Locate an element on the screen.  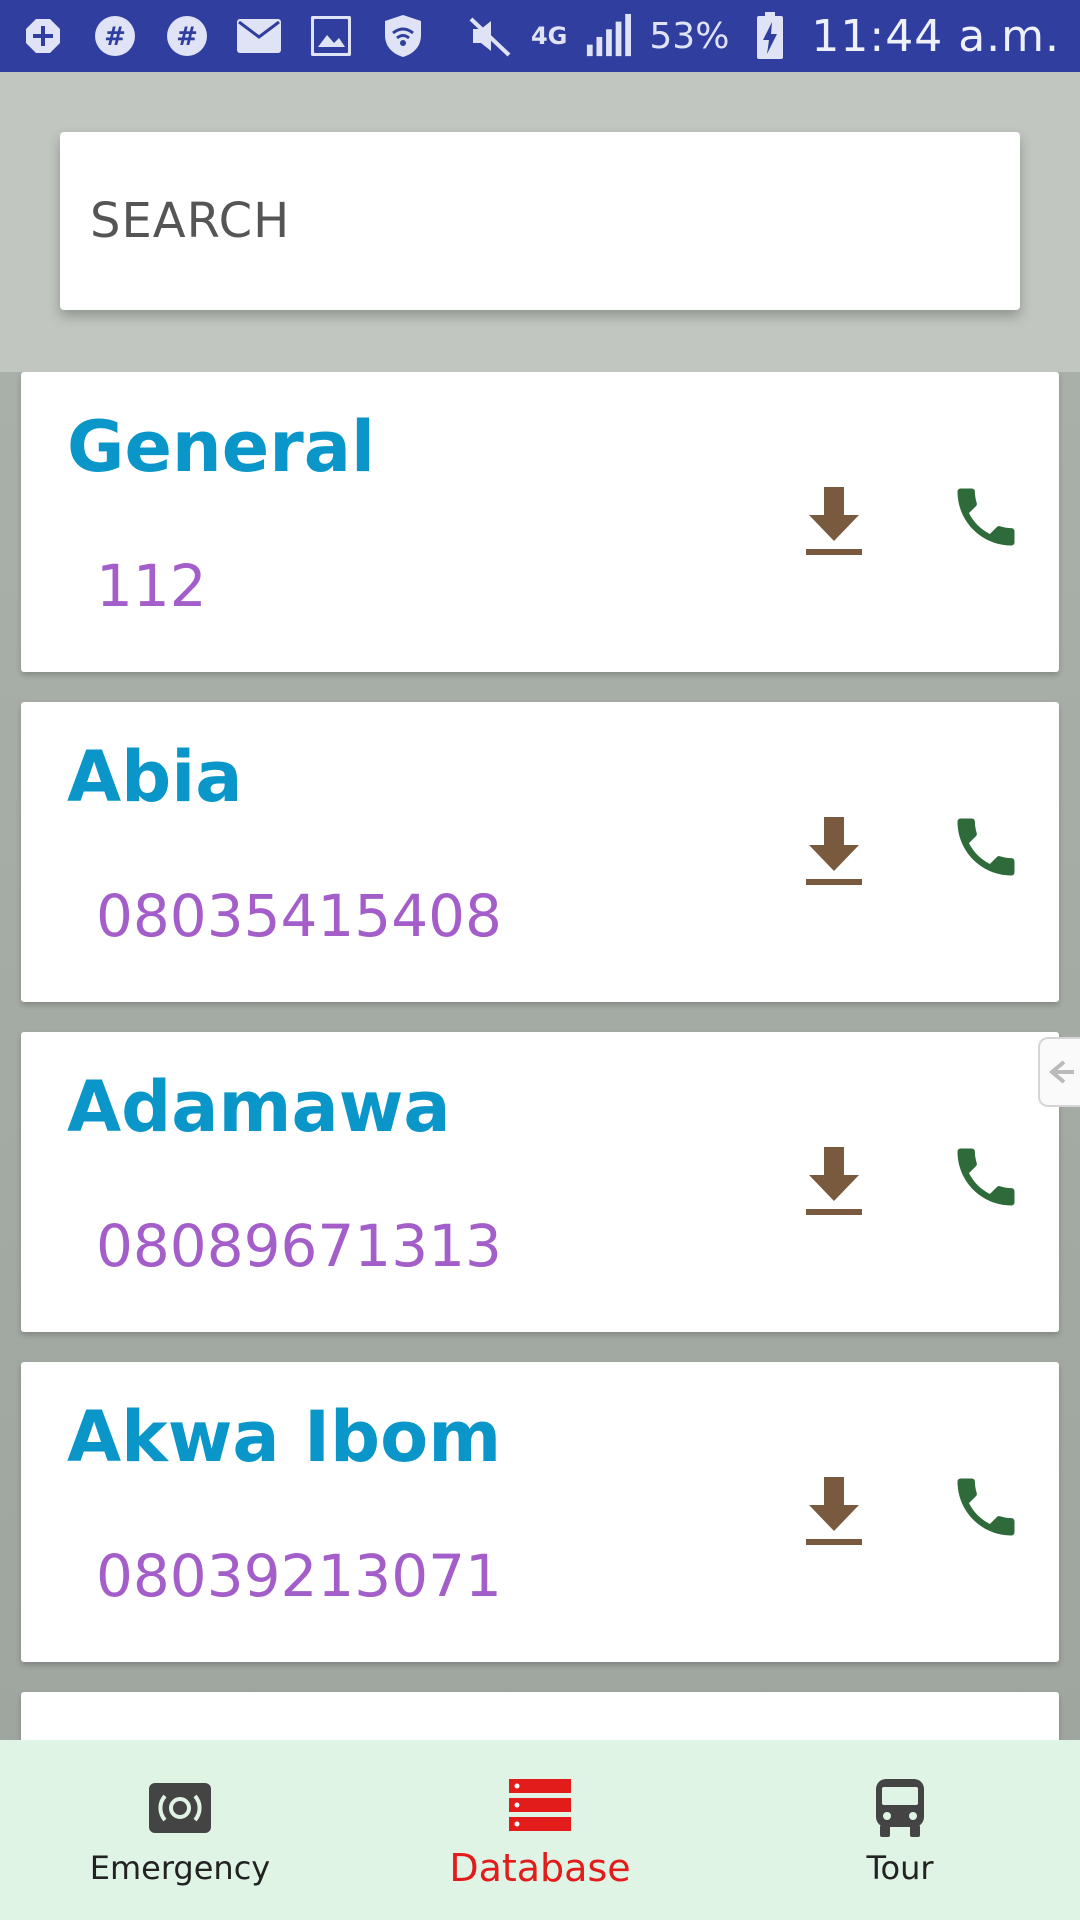
signal-icon is located at coordinates (608, 36).